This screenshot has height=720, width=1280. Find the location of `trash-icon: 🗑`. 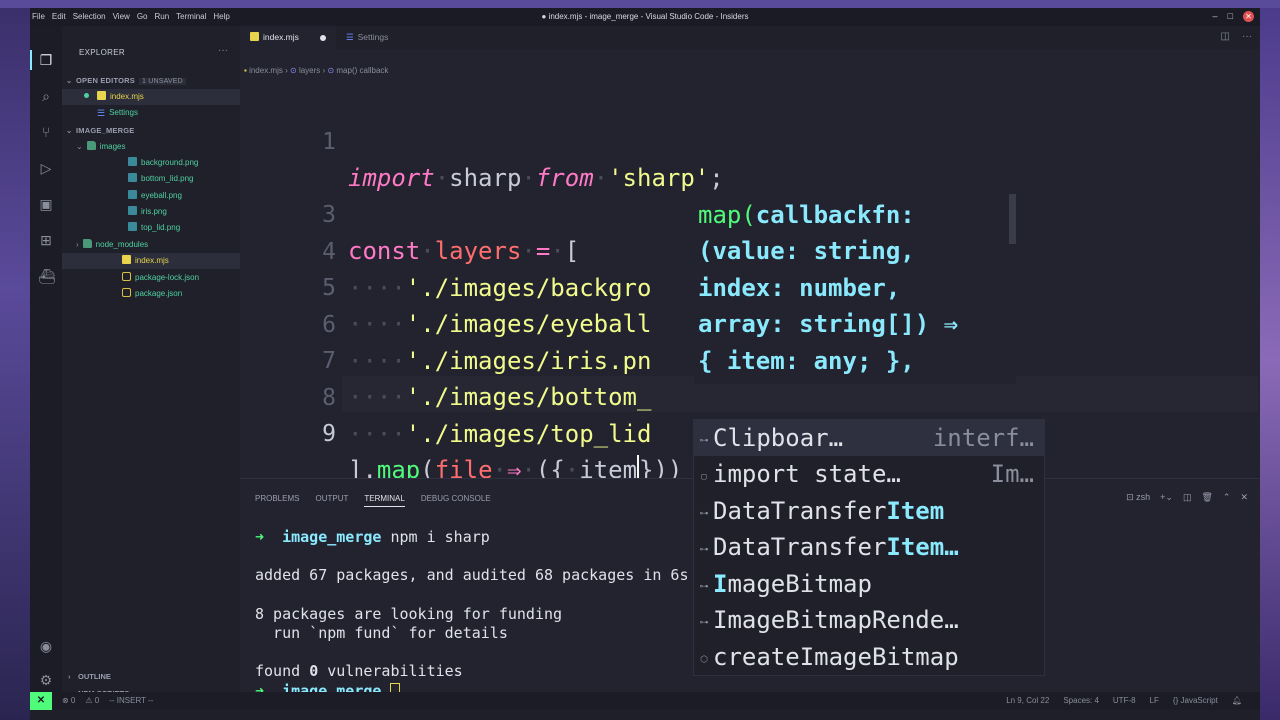

trash-icon: 🗑 is located at coordinates (1206, 497).